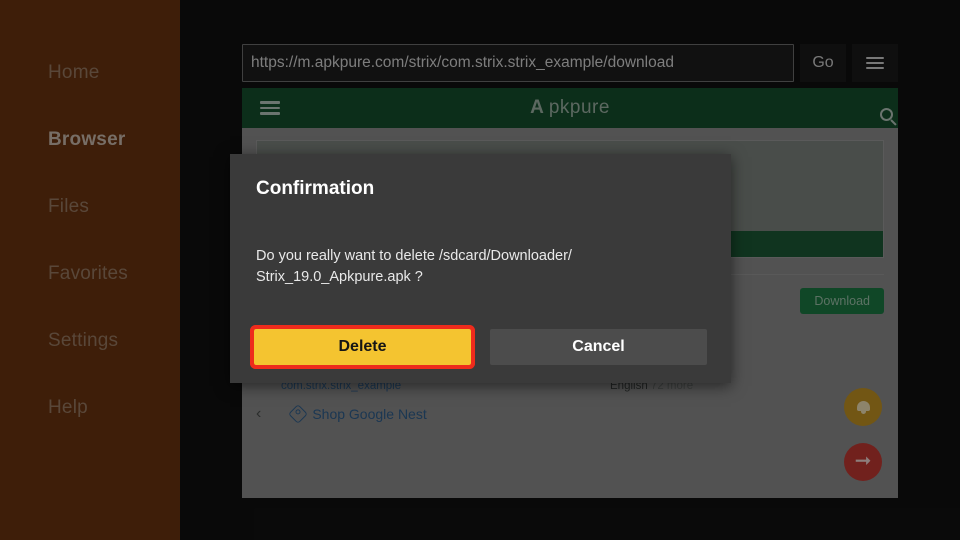  Describe the element at coordinates (362, 347) in the screenshot. I see `delete-button: Delete` at that location.